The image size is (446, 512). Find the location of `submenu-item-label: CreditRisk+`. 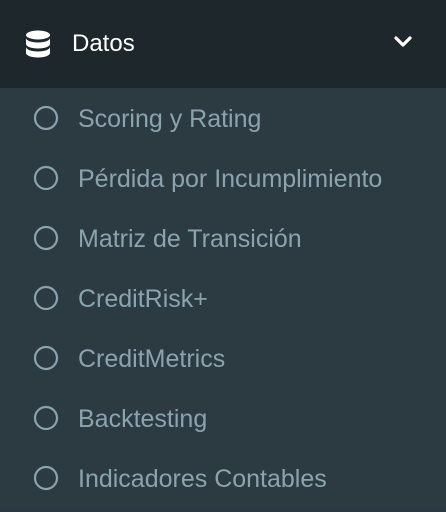

submenu-item-label: CreditRisk+ is located at coordinates (143, 299).